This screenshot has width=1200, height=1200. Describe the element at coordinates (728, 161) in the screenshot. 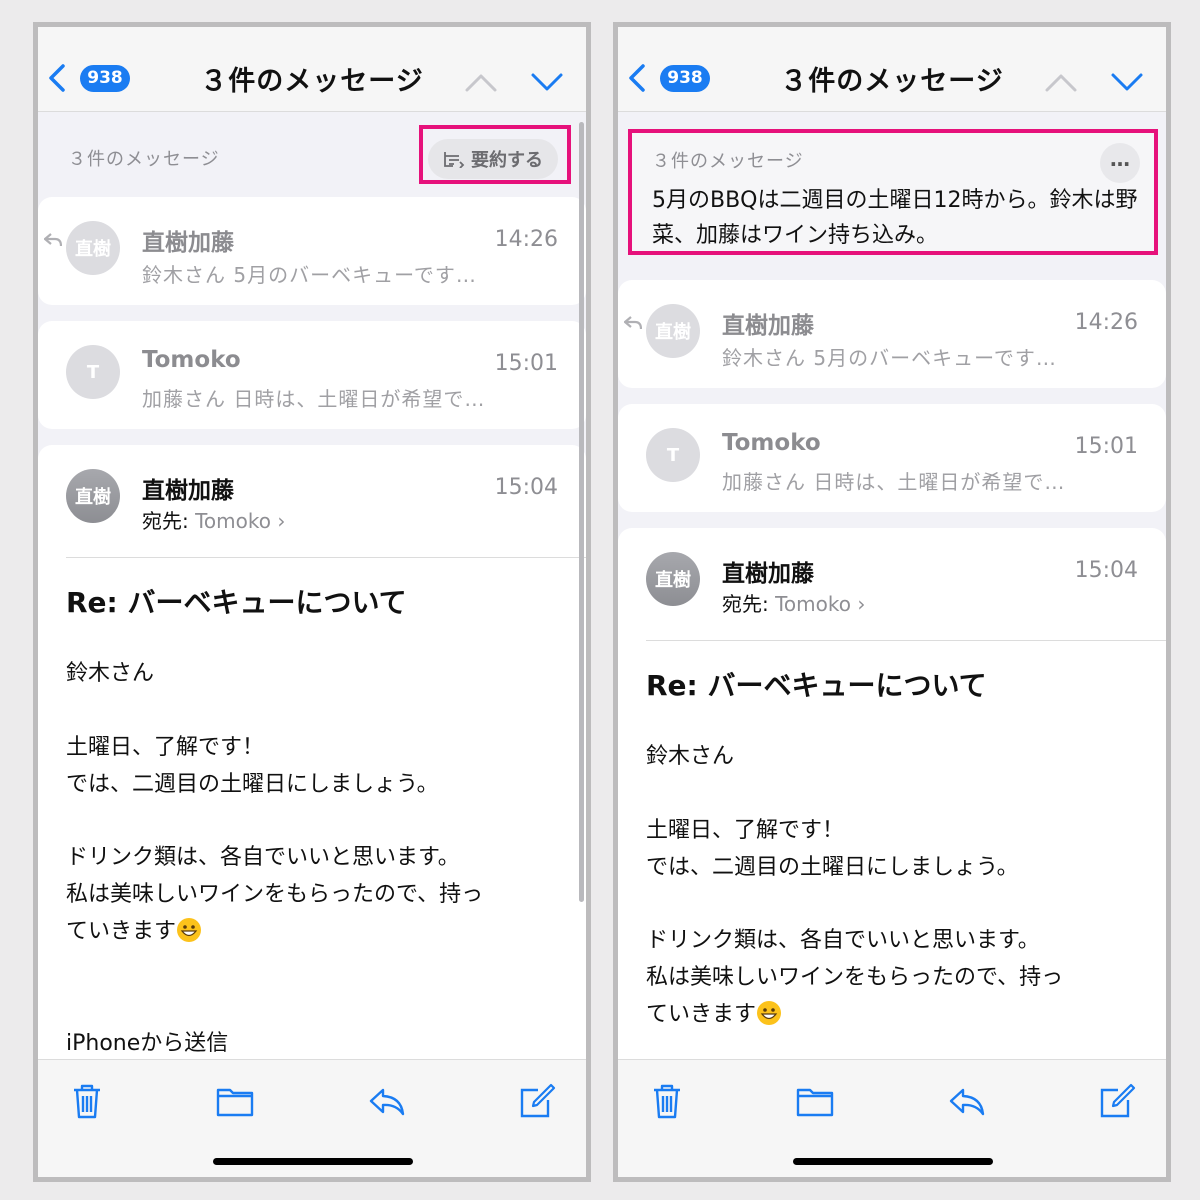

I see `summary-label: ３件のメッセージ` at that location.